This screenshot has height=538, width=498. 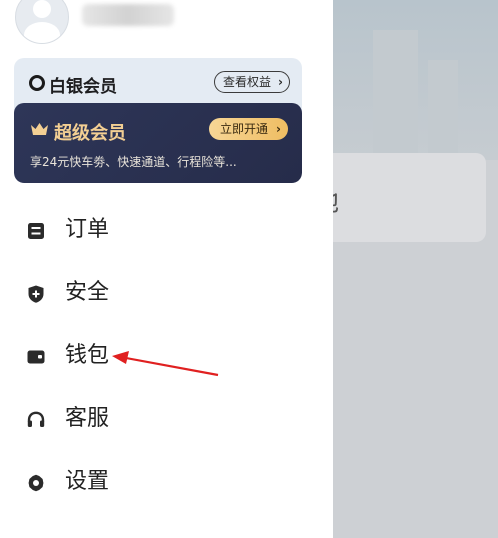 What do you see at coordinates (87, 229) in the screenshot?
I see `menu-item-label: 订单` at bounding box center [87, 229].